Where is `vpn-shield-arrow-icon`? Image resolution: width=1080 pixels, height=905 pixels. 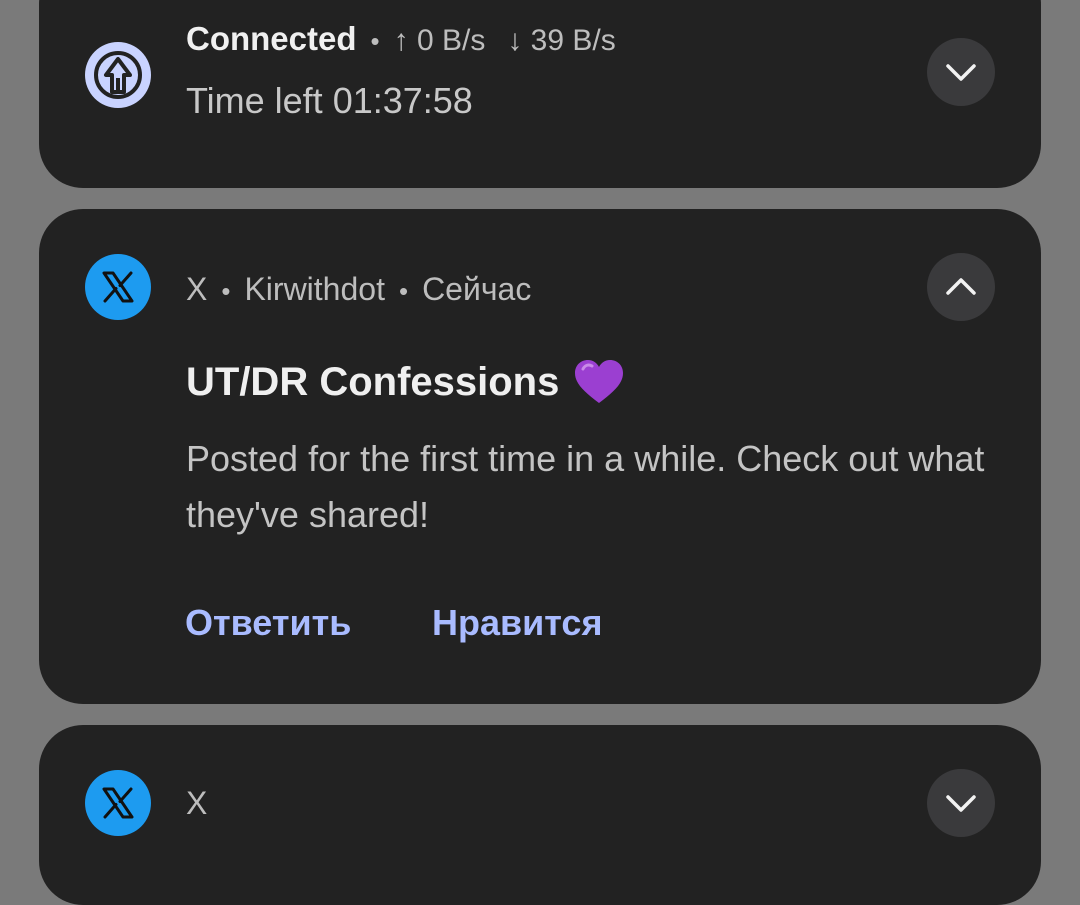 vpn-shield-arrow-icon is located at coordinates (118, 75).